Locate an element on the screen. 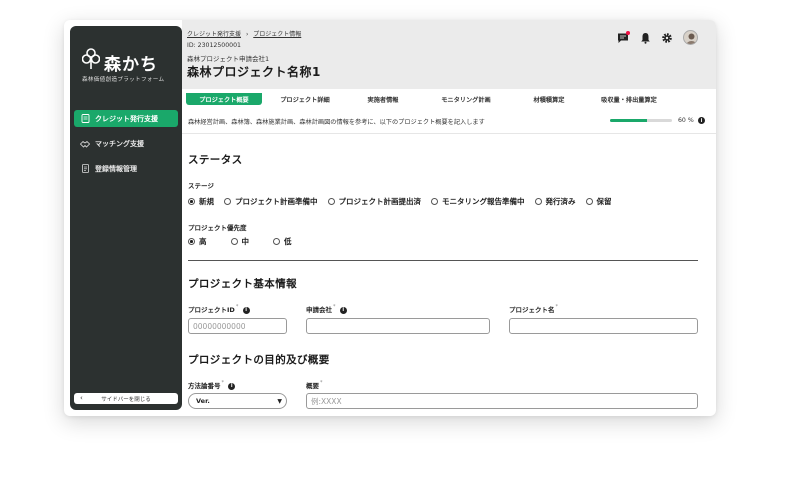 The height and width of the screenshot is (478, 790). sidebar-item-registration: 登録情報管理 is located at coordinates (126, 168).